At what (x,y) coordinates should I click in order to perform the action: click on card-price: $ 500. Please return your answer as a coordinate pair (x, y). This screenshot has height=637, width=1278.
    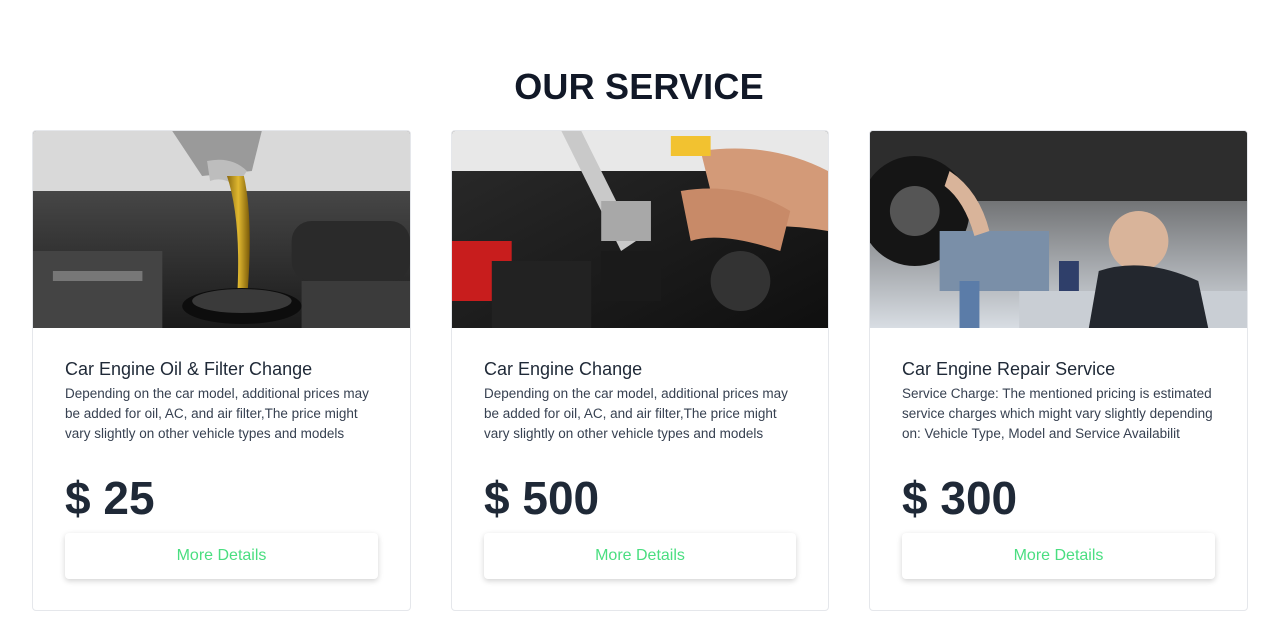
    Looking at the image, I should click on (542, 498).